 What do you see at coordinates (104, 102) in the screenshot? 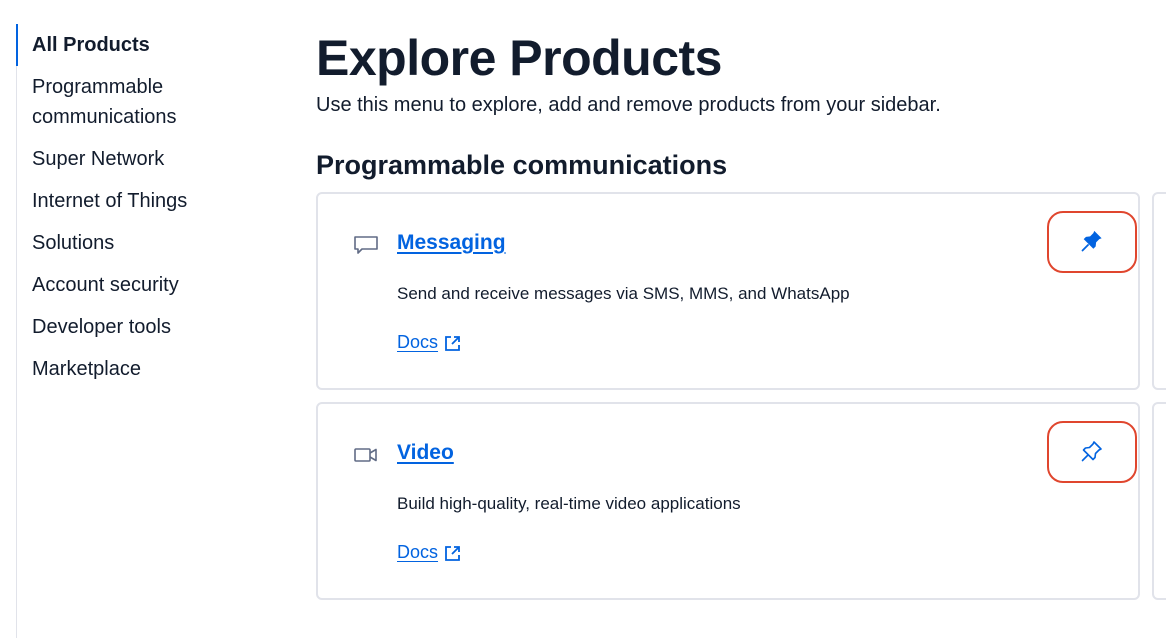
I see `sidebar-item-label: Programmable communications` at bounding box center [104, 102].